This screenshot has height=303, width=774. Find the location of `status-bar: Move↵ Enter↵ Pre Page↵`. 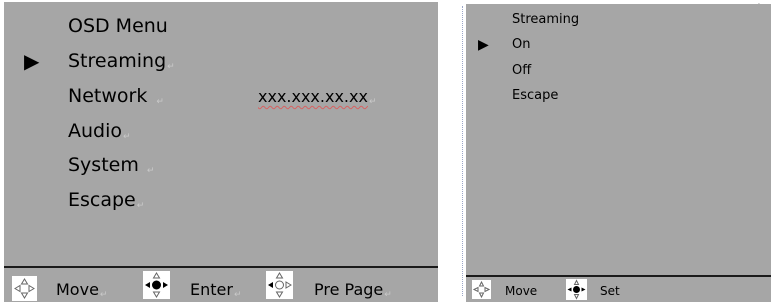

status-bar: Move↵ Enter↵ Pre Page↵ is located at coordinates (221, 285).